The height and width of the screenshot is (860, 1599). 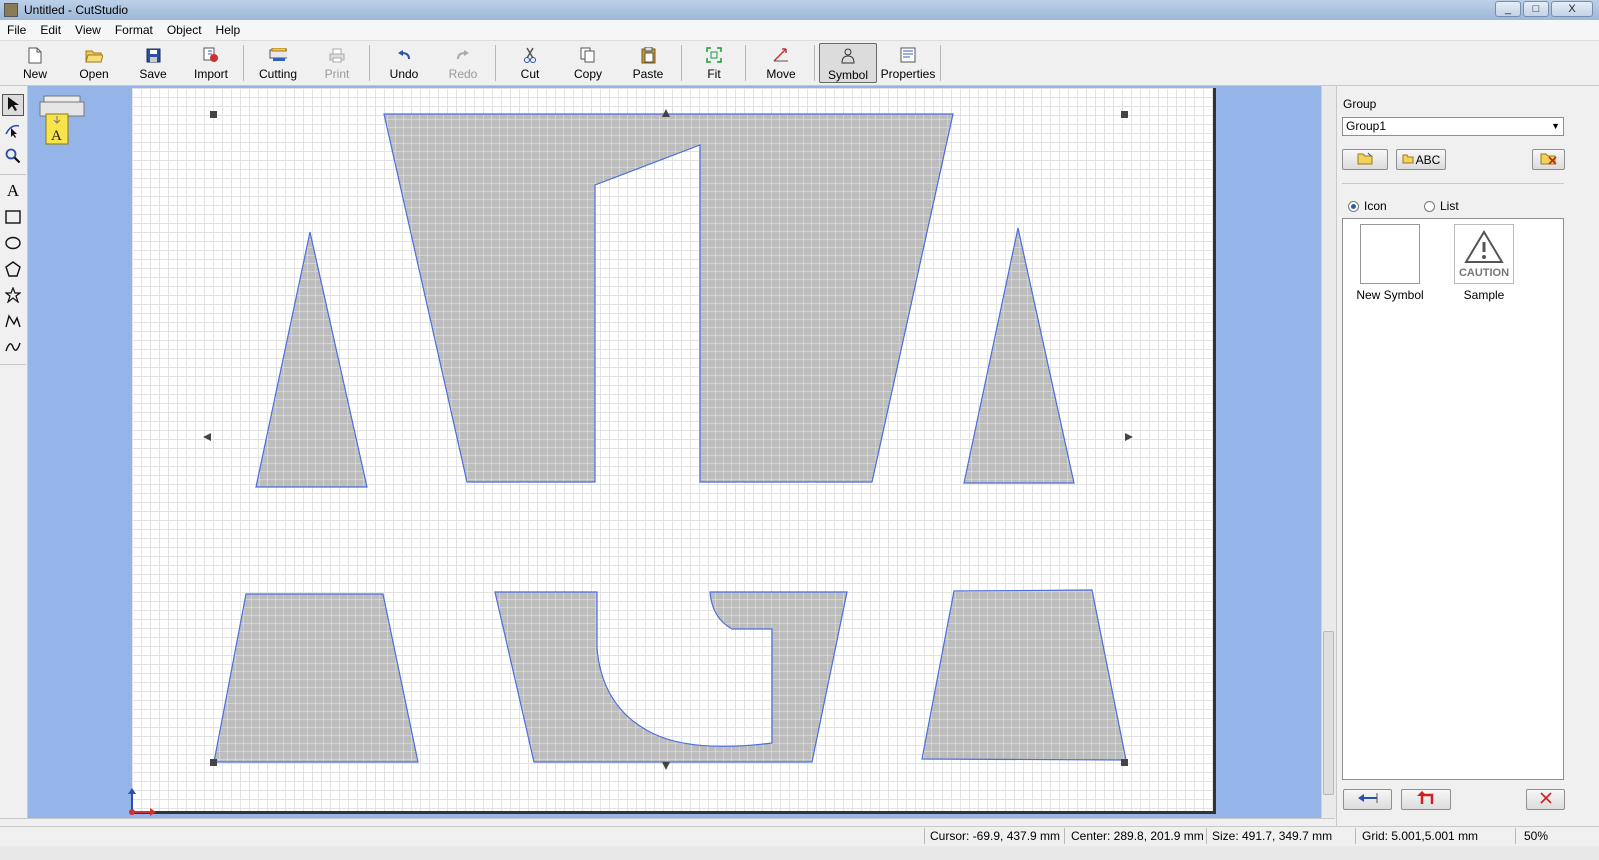 I want to click on curve-tool, so click(x=13, y=348).